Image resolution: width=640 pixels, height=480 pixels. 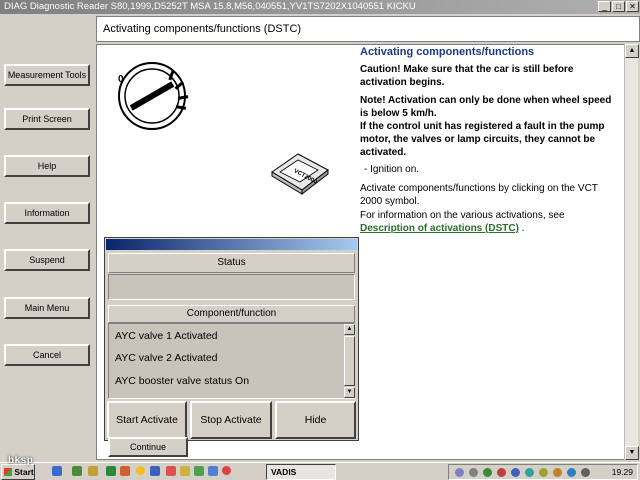 I want to click on list-scrollbar: ▲ ▼, so click(x=349, y=361).